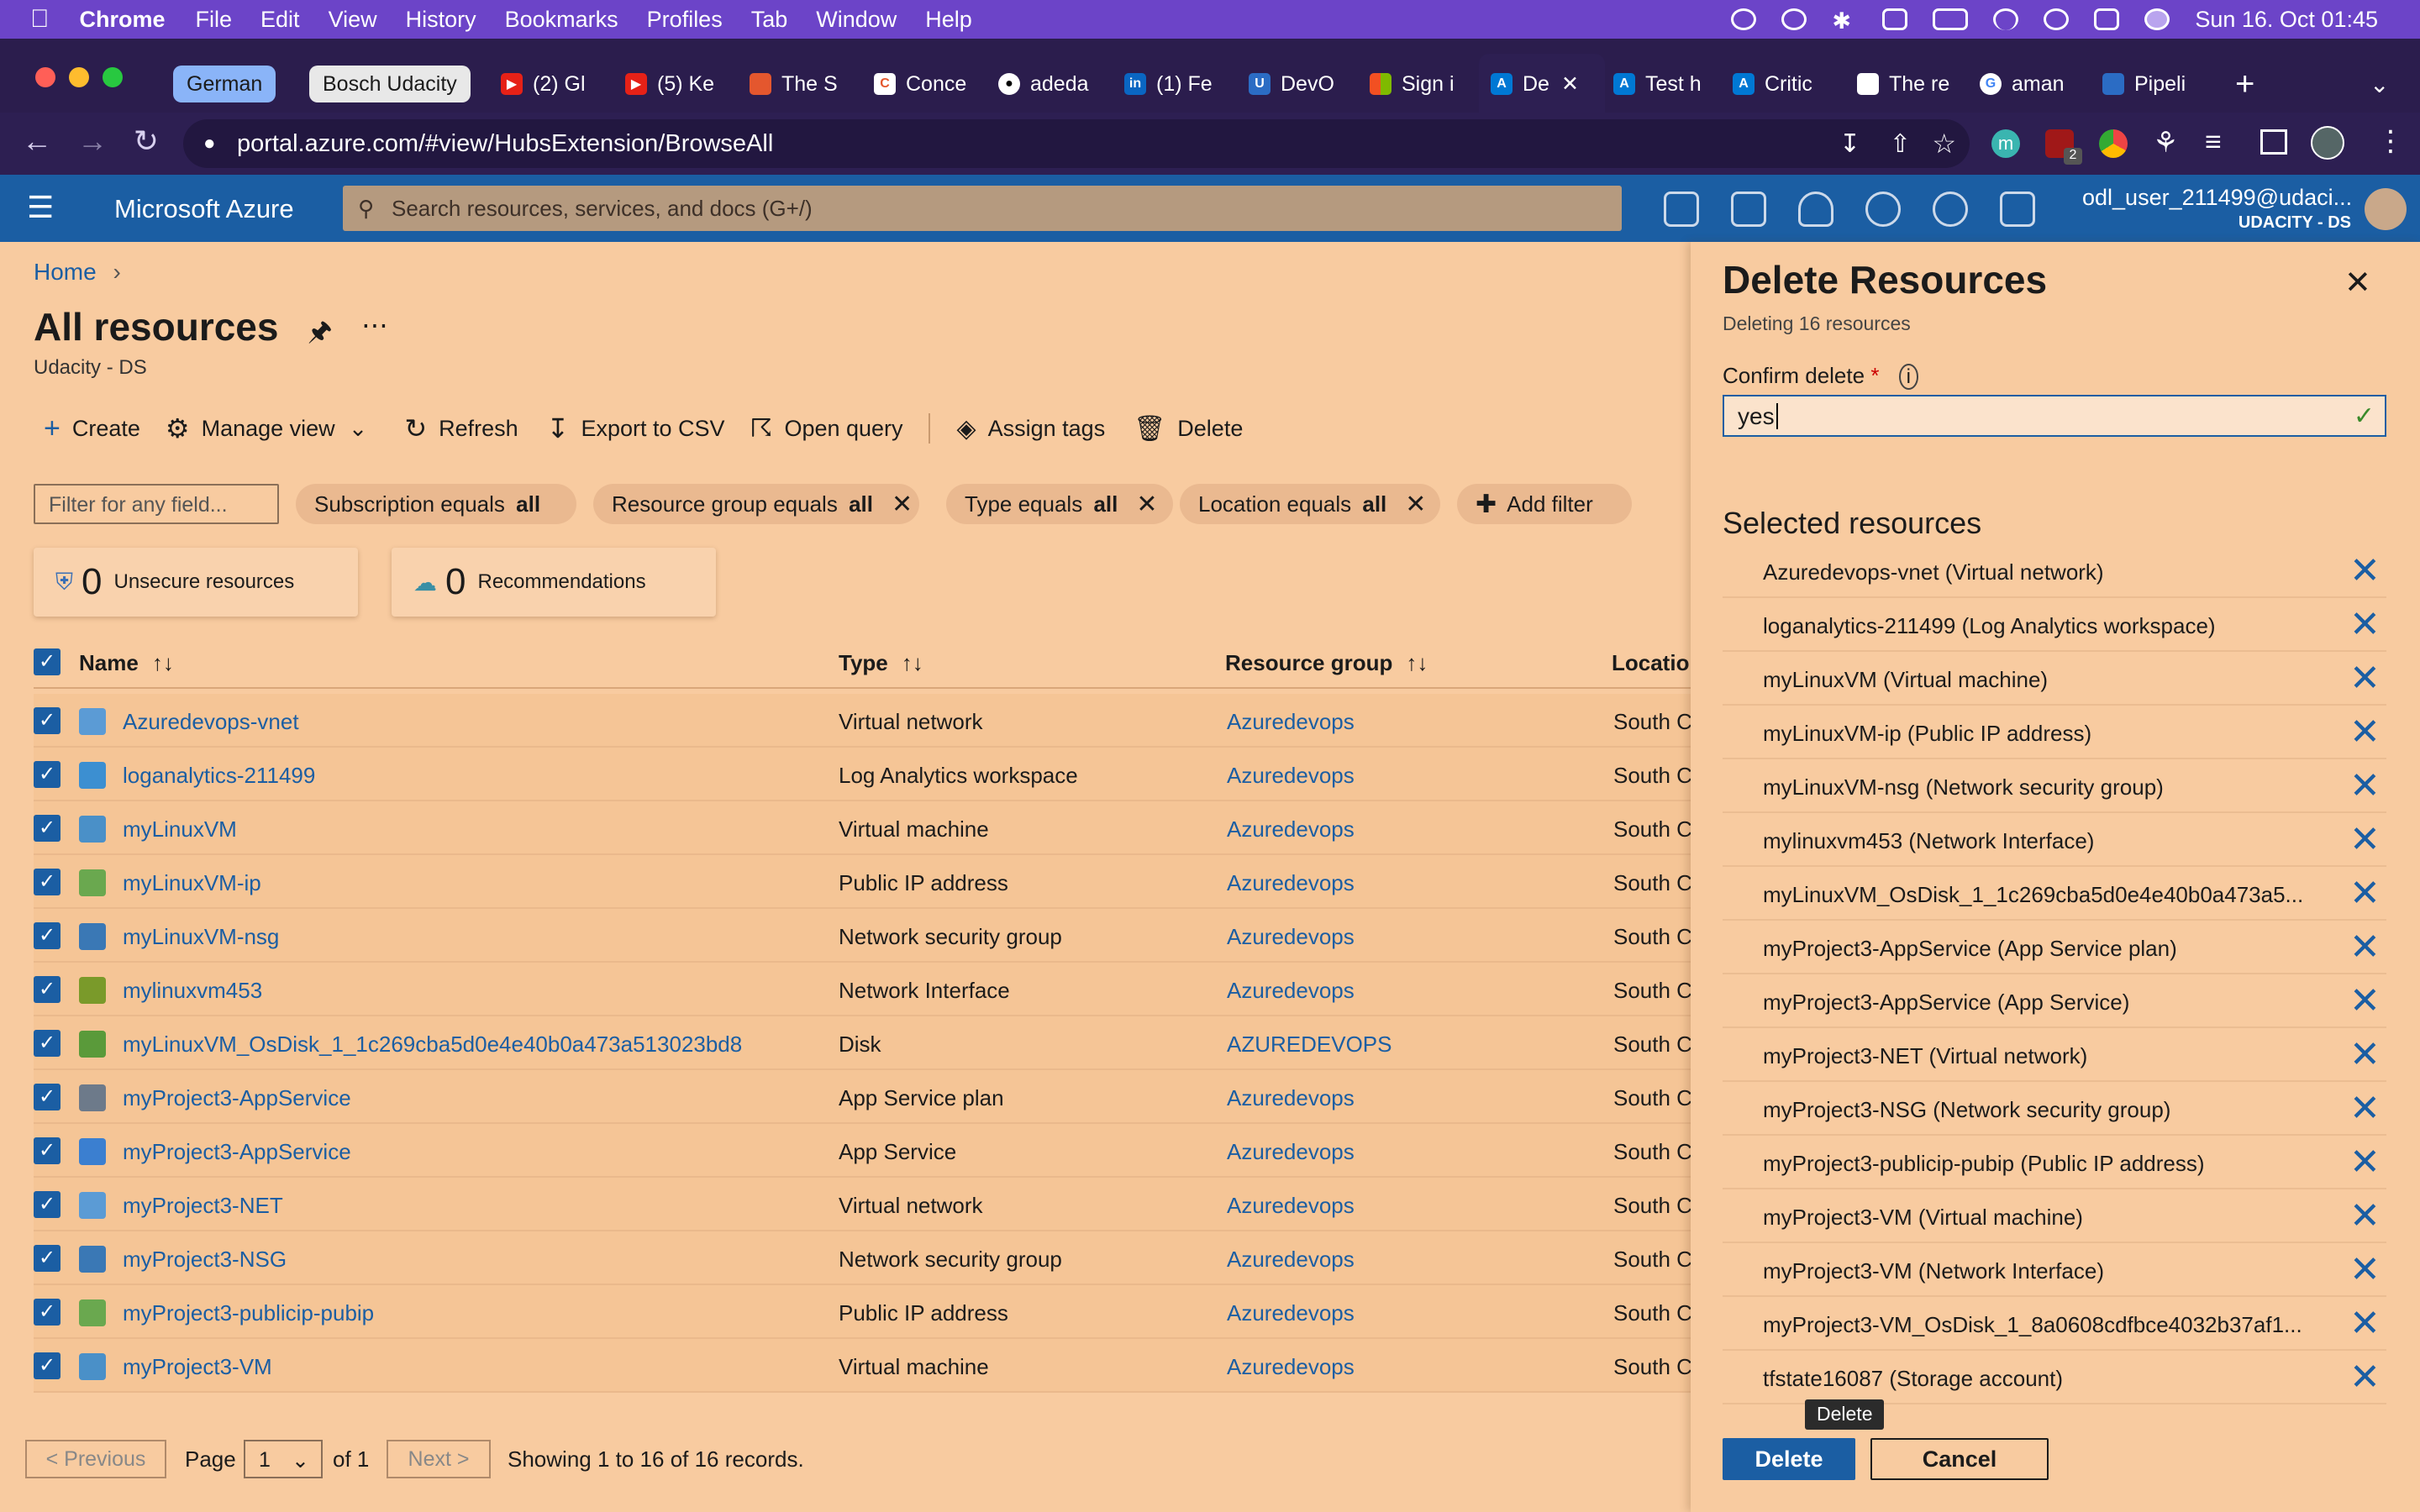 Image resolution: width=2420 pixels, height=1512 pixels. Describe the element at coordinates (1944, 144) in the screenshot. I see `bookmark-star-icon: ☆` at that location.